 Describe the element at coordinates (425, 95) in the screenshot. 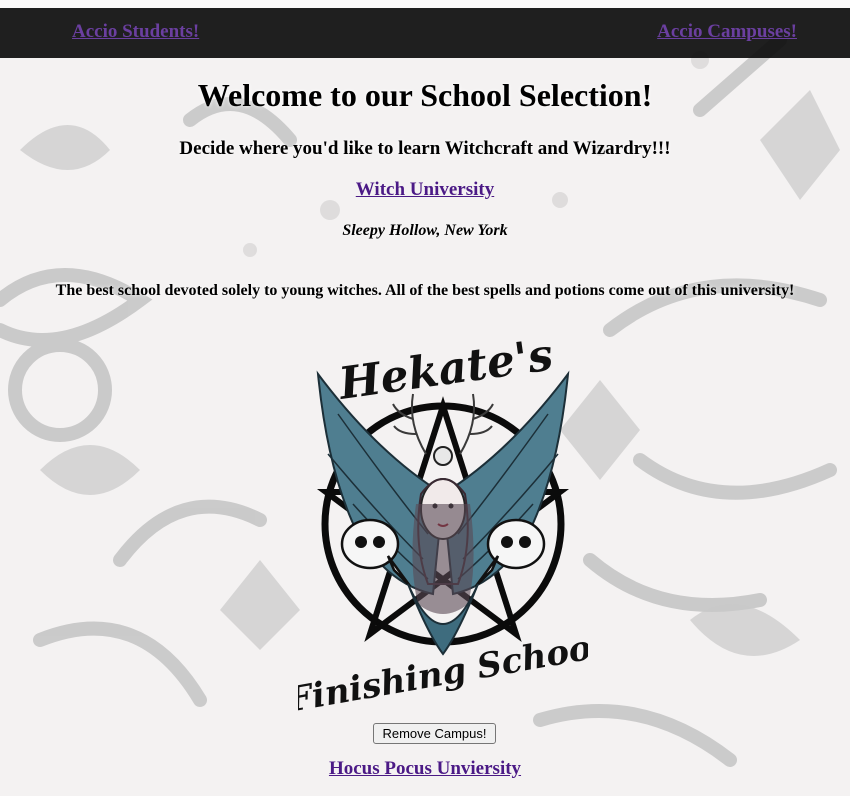

I see `page-title: Welcome to our School Selection!` at that location.